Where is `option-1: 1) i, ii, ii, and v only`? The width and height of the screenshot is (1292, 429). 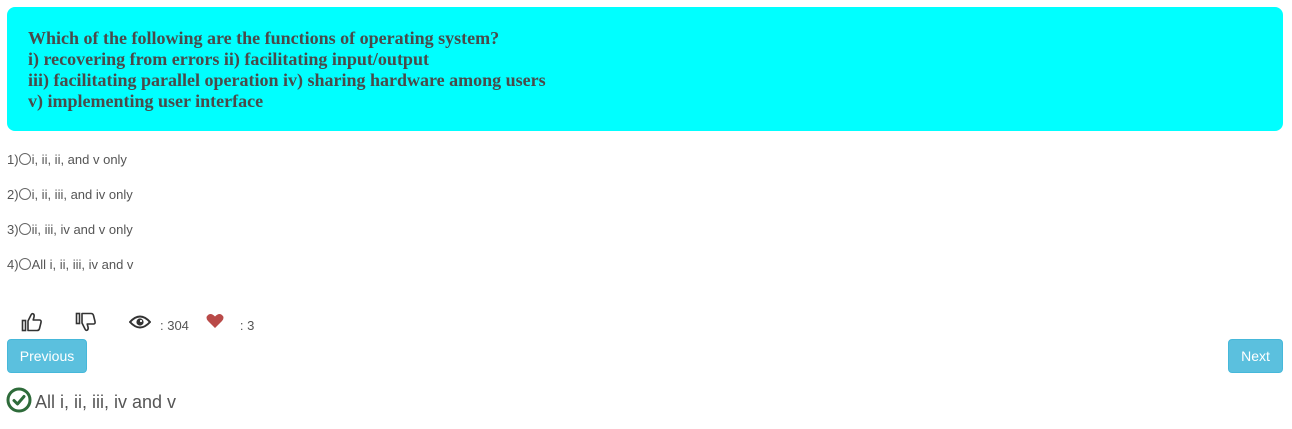 option-1: 1) i, ii, ii, and v only is located at coordinates (67, 159).